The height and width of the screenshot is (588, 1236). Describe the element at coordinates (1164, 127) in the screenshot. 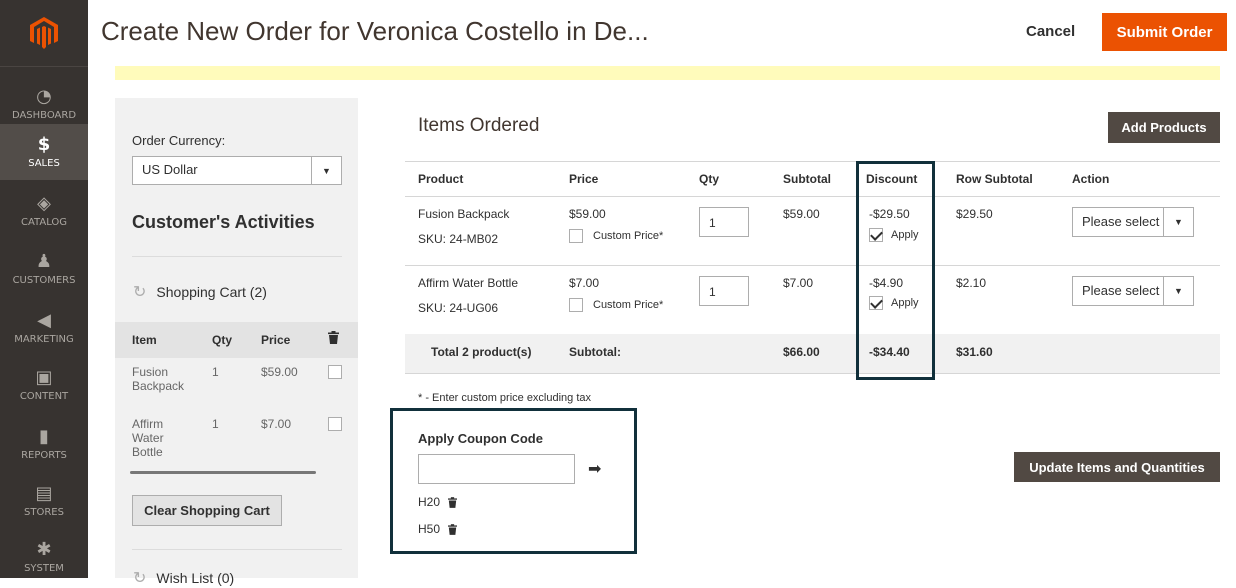

I see `add-products-button: Add Products` at that location.